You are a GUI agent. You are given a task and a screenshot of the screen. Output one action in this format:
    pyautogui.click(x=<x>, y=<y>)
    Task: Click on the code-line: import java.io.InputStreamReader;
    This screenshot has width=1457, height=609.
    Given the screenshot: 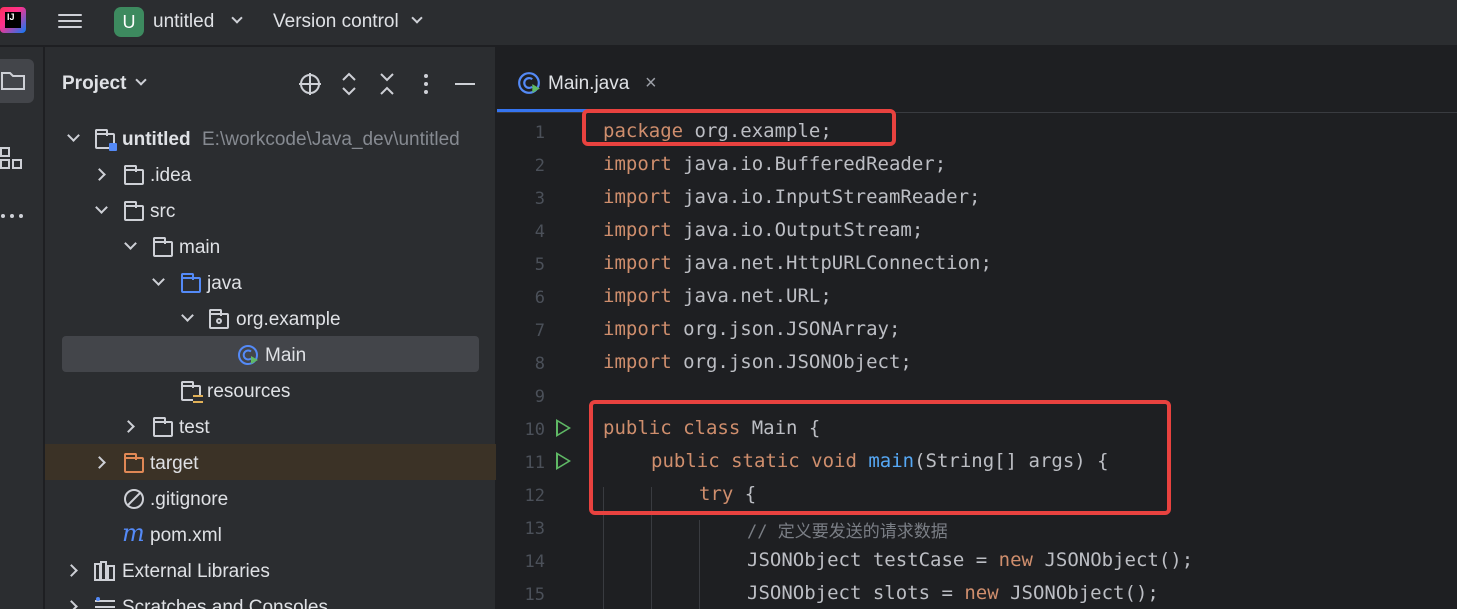 What is the action you would take?
    pyautogui.click(x=792, y=197)
    